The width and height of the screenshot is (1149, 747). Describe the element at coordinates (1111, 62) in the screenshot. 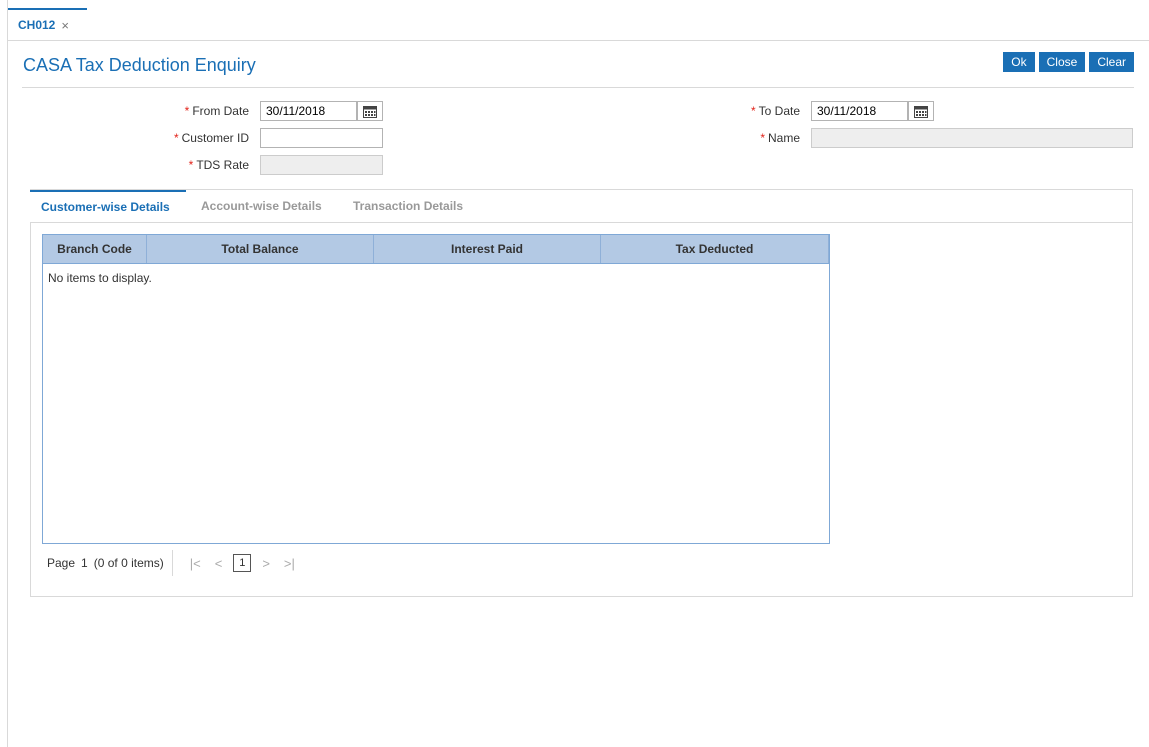

I see `clear-button: Clear` at that location.